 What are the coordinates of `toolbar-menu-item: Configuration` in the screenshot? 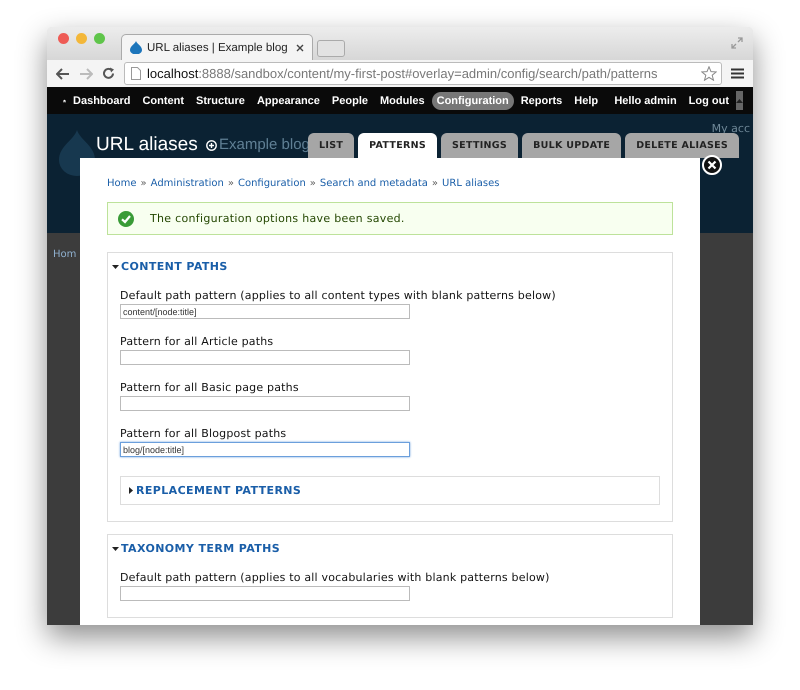 It's located at (473, 101).